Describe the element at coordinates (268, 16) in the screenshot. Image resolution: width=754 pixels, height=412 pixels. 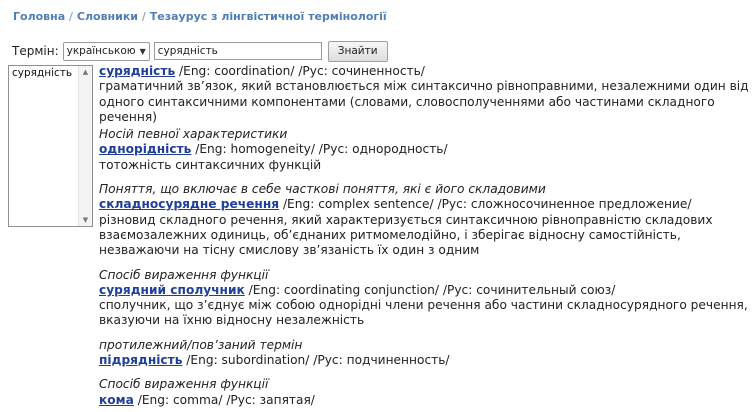
I see `breadcrumb-current: Тезаурус з лінгвістичної термінології` at that location.